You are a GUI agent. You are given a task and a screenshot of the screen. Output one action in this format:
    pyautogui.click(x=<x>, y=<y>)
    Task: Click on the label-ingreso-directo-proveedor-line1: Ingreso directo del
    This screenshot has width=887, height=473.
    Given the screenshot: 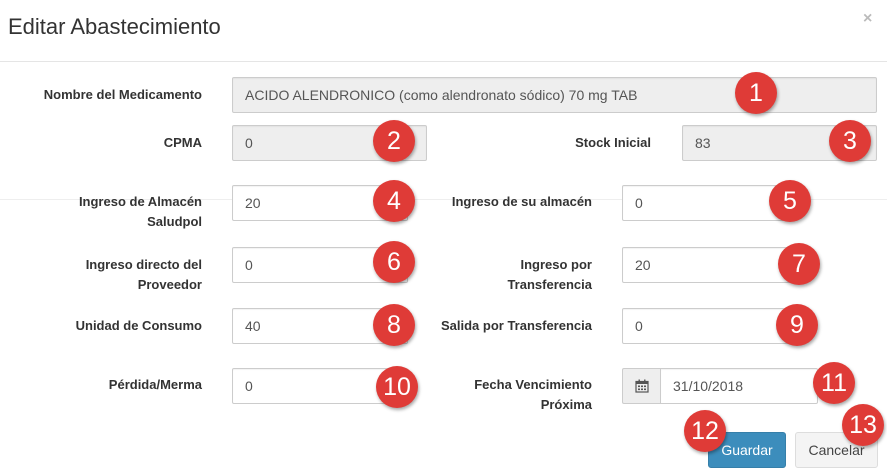 What is the action you would take?
    pyautogui.click(x=143, y=264)
    